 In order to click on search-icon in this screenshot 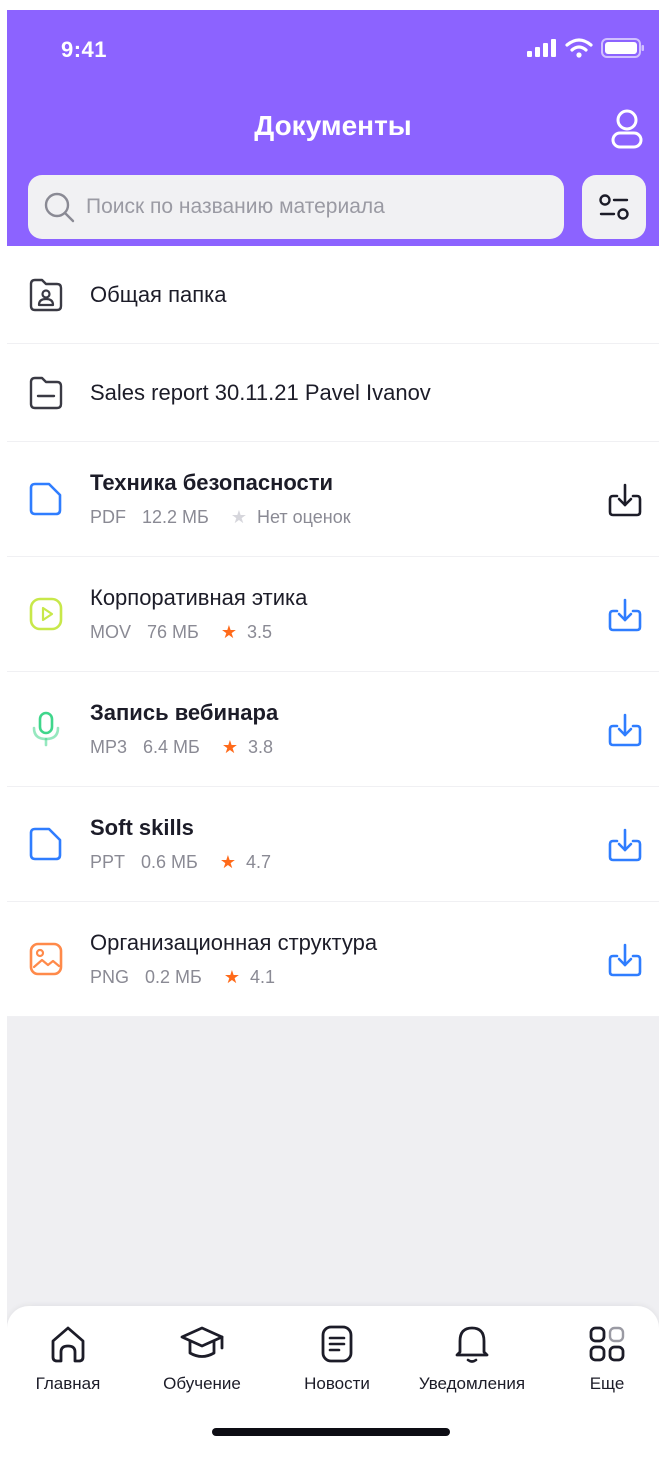, I will do `click(59, 207)`.